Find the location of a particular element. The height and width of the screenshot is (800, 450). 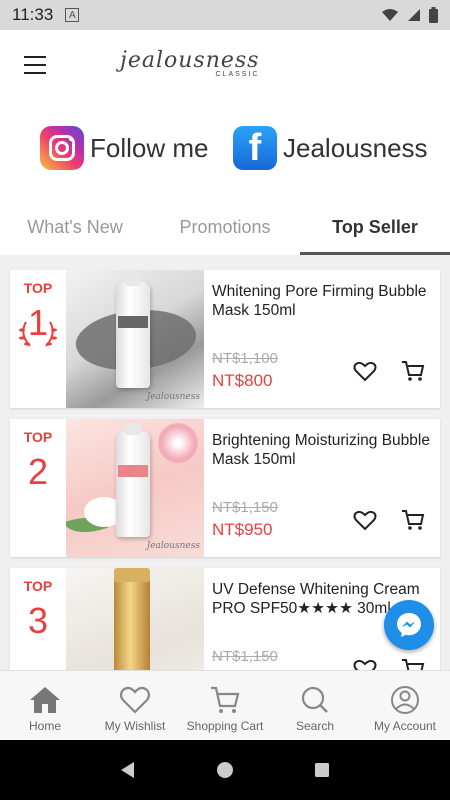

messenger-icon is located at coordinates (409, 625).